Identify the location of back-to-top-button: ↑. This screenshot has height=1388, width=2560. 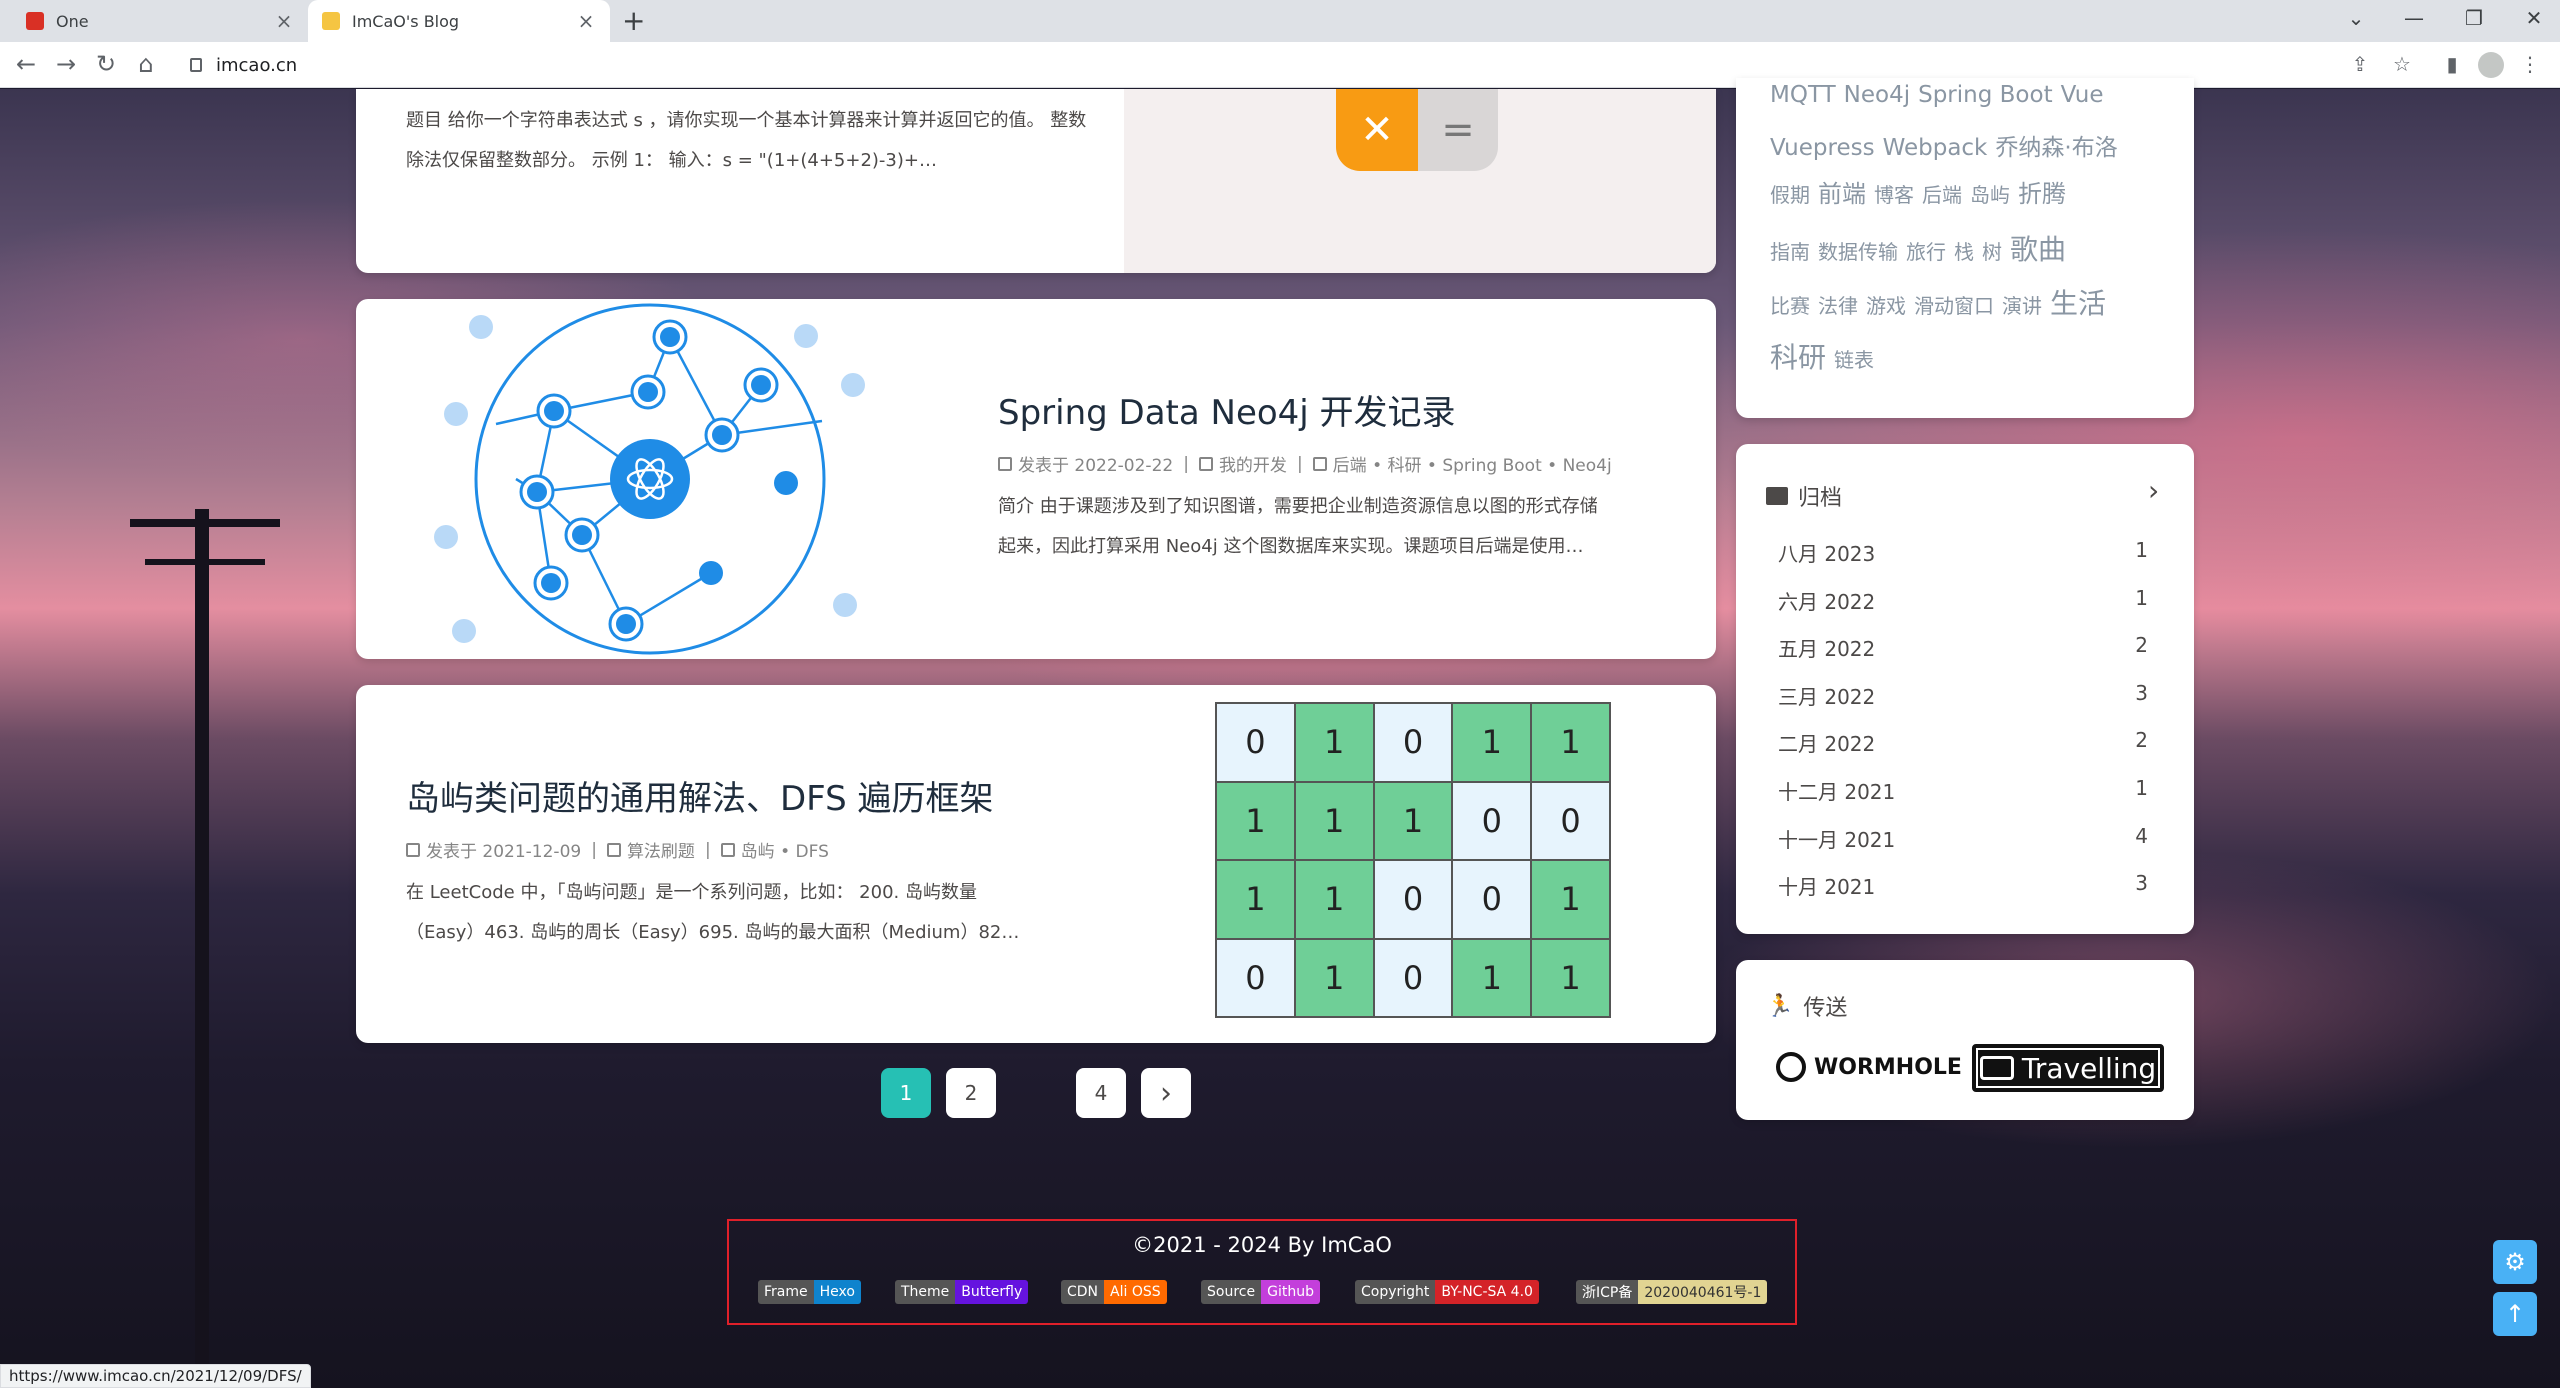
(2515, 1314).